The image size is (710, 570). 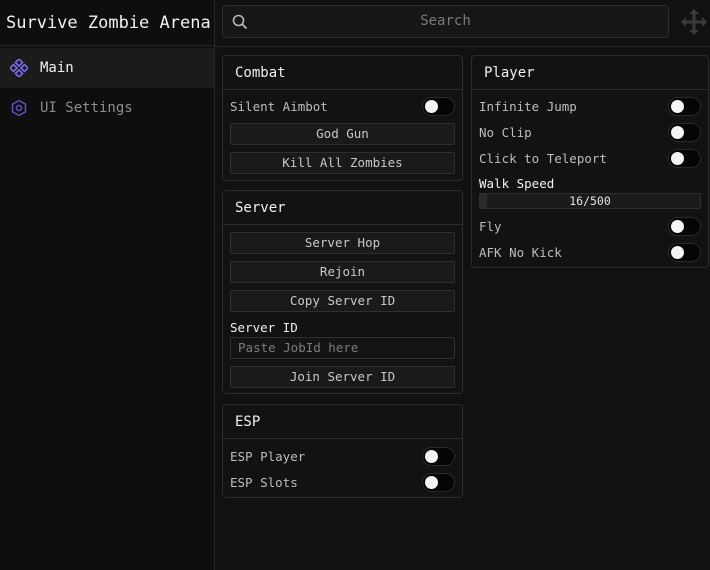 What do you see at coordinates (107, 68) in the screenshot?
I see `sidebar-item-main: Main` at bounding box center [107, 68].